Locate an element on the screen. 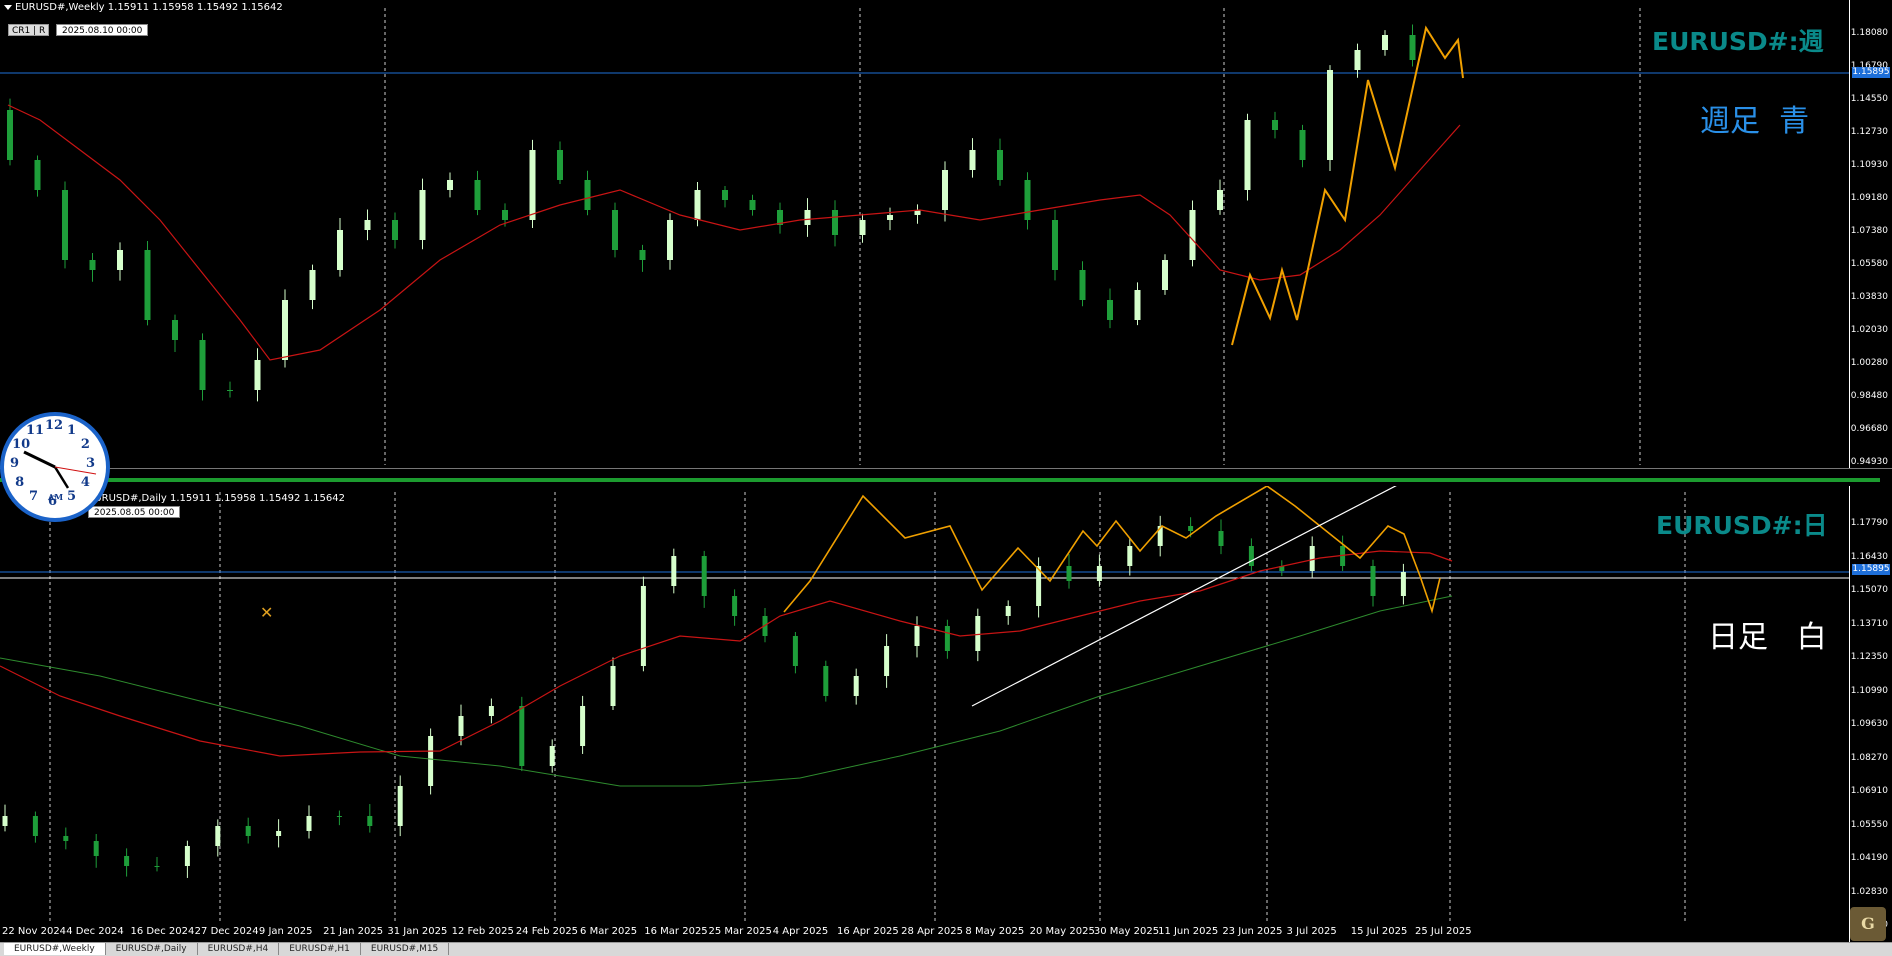 The image size is (1892, 956). daily-current-price-tag: 1.15895 is located at coordinates (1871, 569).